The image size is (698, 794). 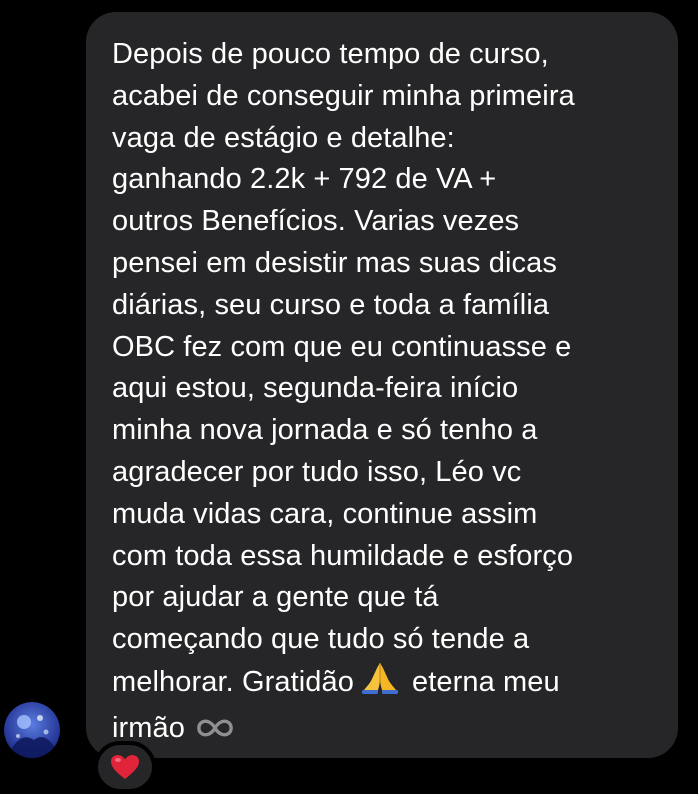 I want to click on message-line: com toda essa humildade e esforço, so click(x=343, y=555).